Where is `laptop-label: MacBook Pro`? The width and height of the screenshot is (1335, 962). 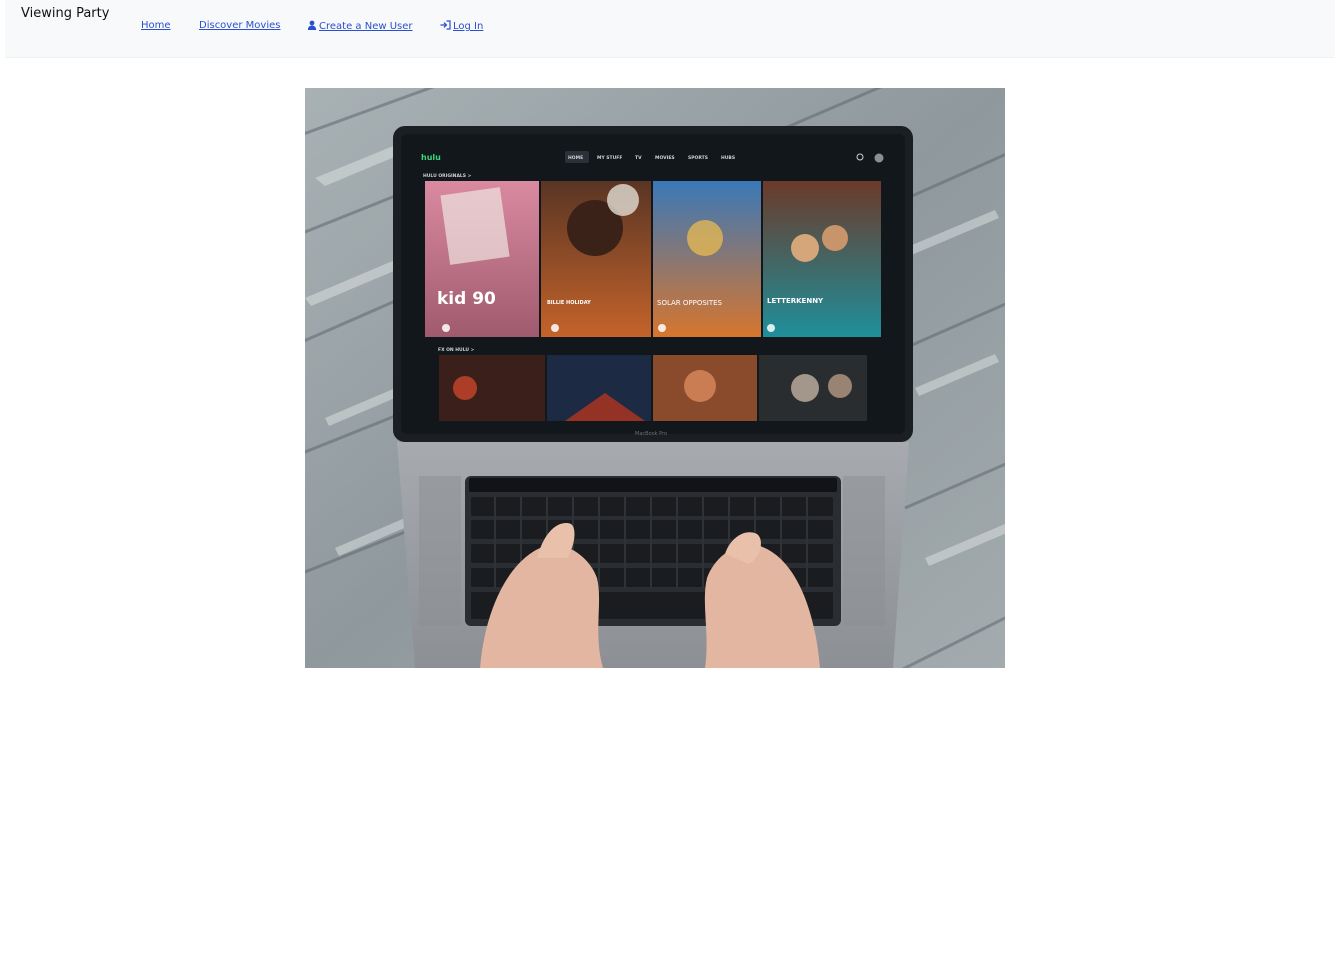 laptop-label: MacBook Pro is located at coordinates (651, 434).